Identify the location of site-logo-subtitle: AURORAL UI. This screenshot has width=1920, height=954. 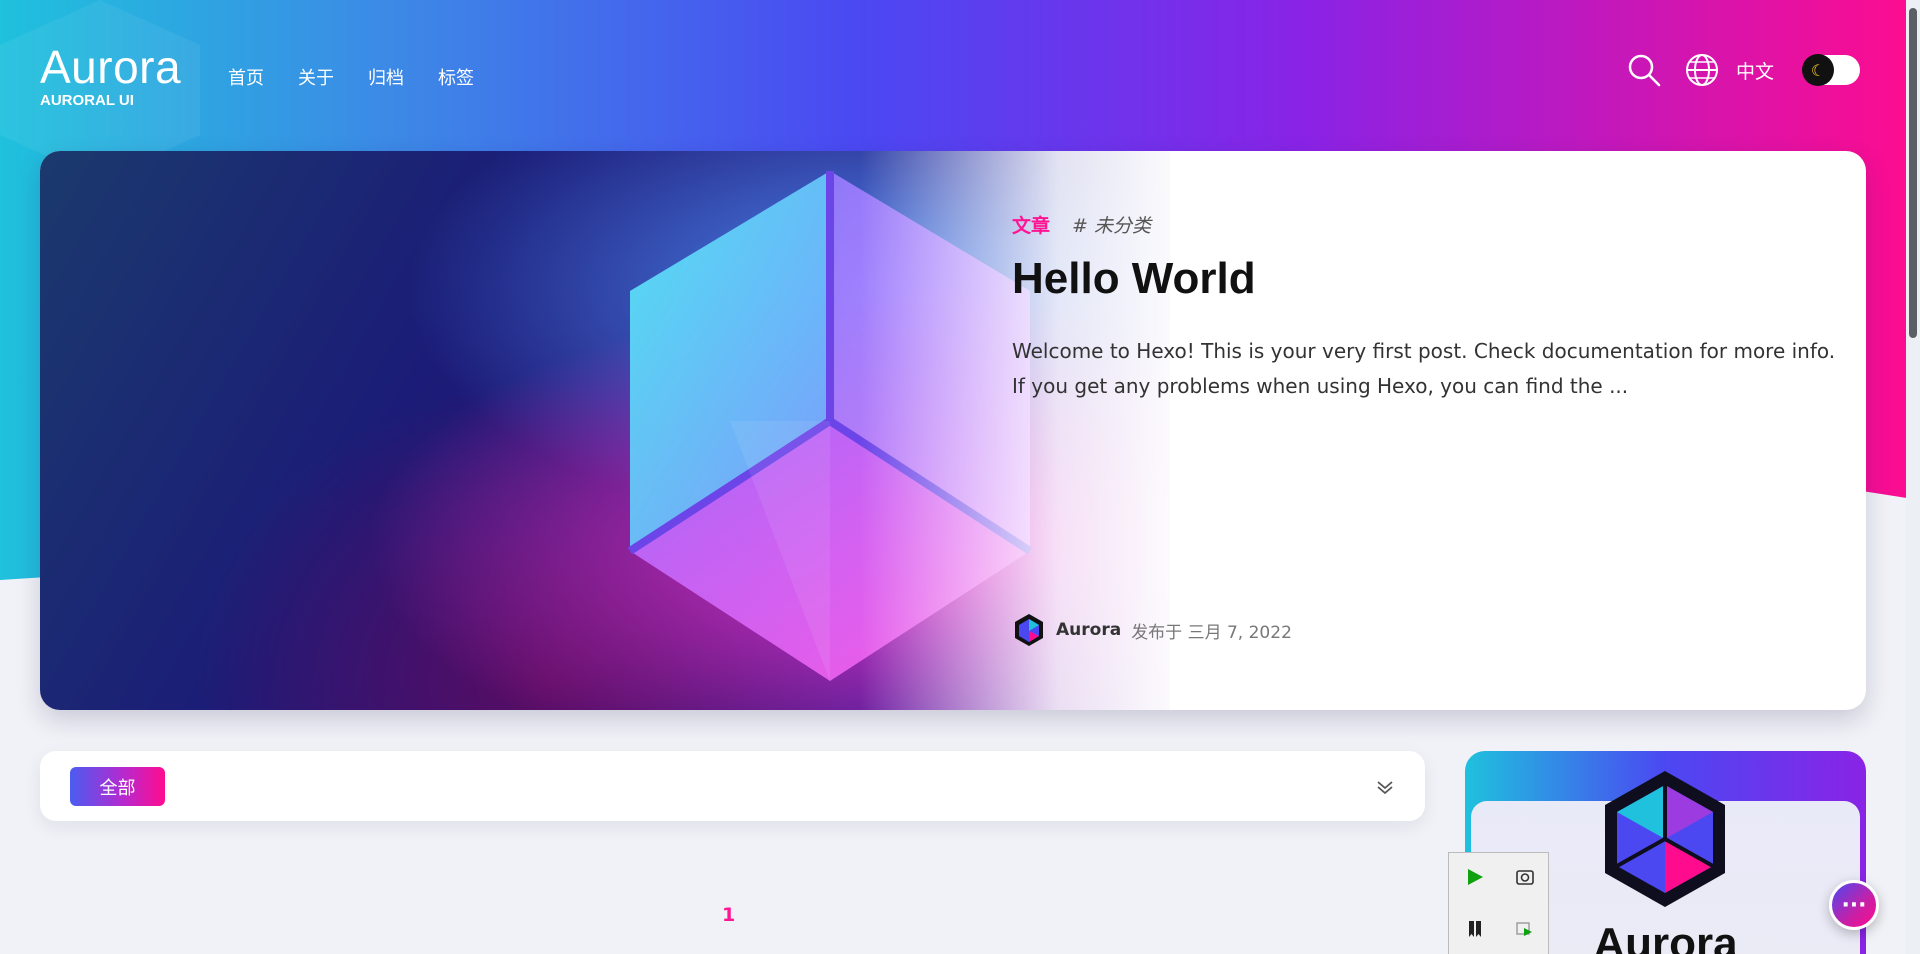
(87, 100).